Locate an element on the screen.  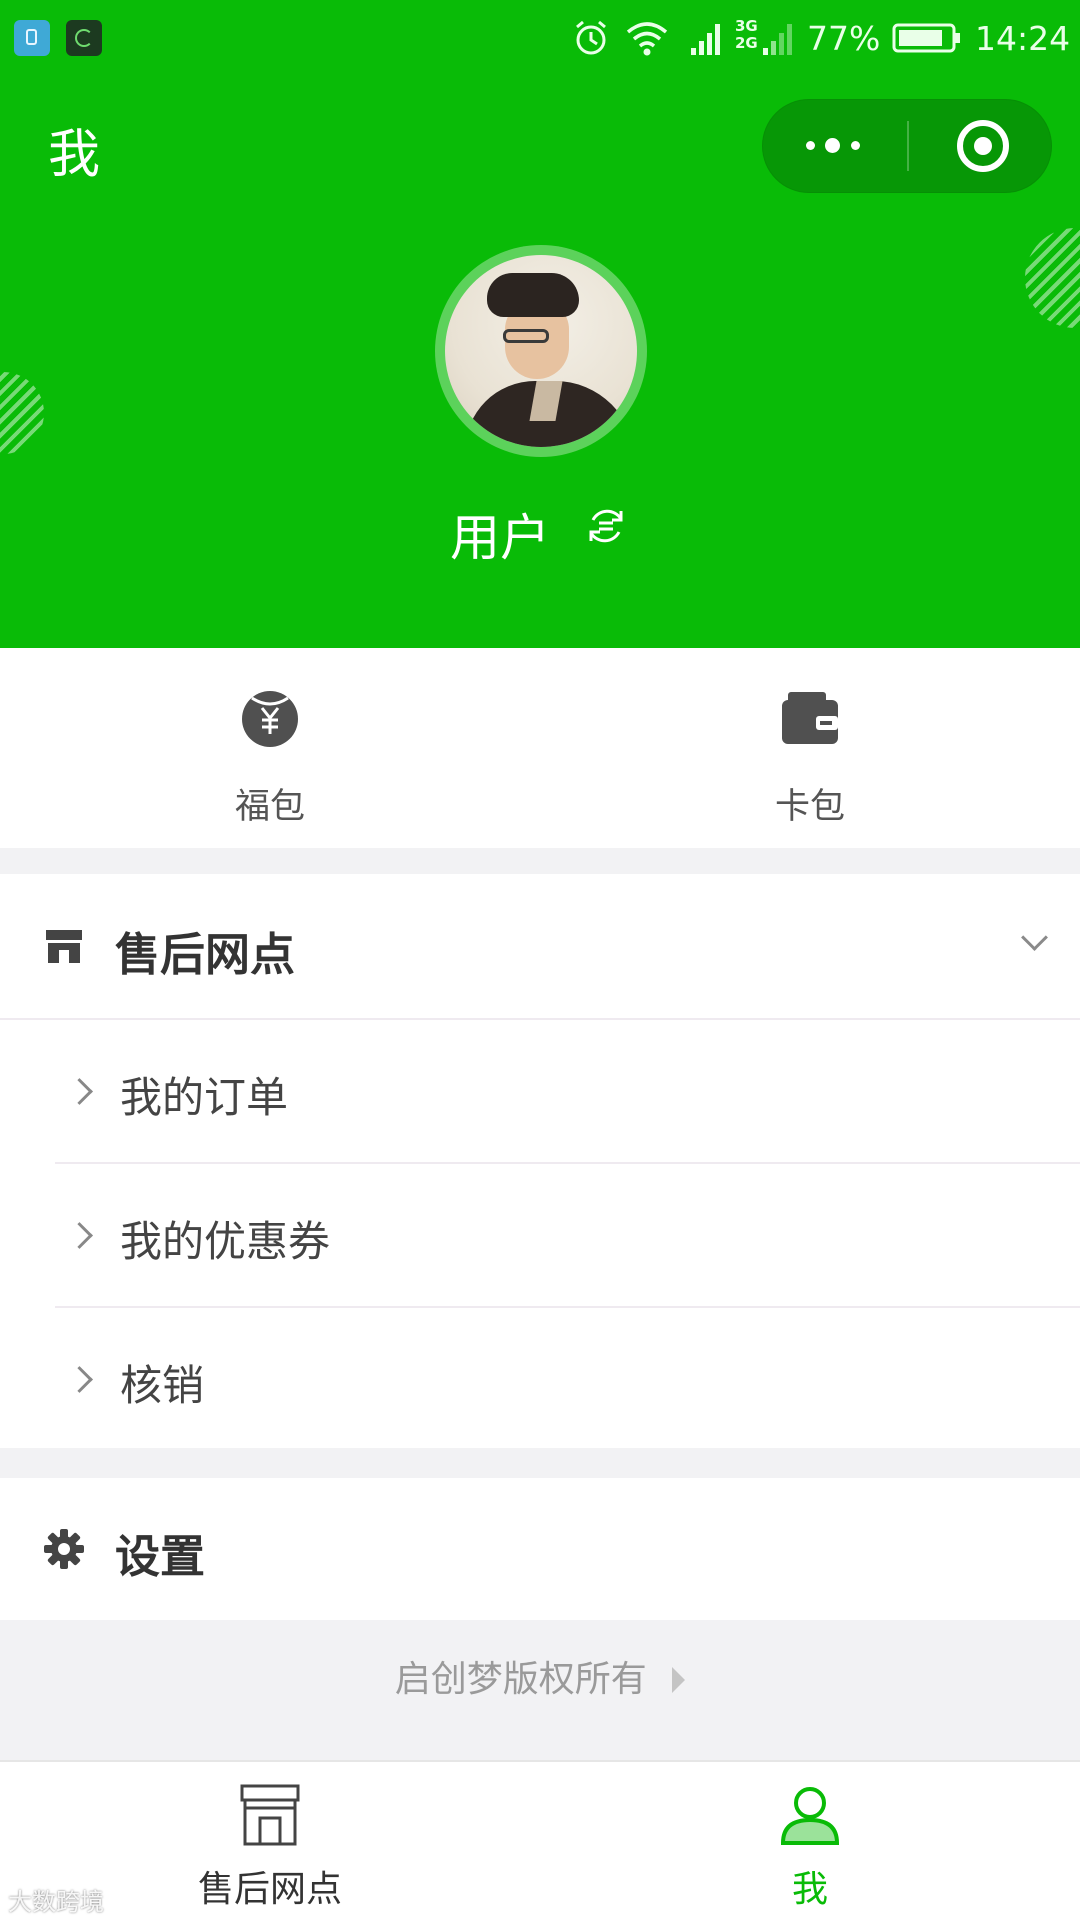
miniprogram-capsule is located at coordinates (907, 146).